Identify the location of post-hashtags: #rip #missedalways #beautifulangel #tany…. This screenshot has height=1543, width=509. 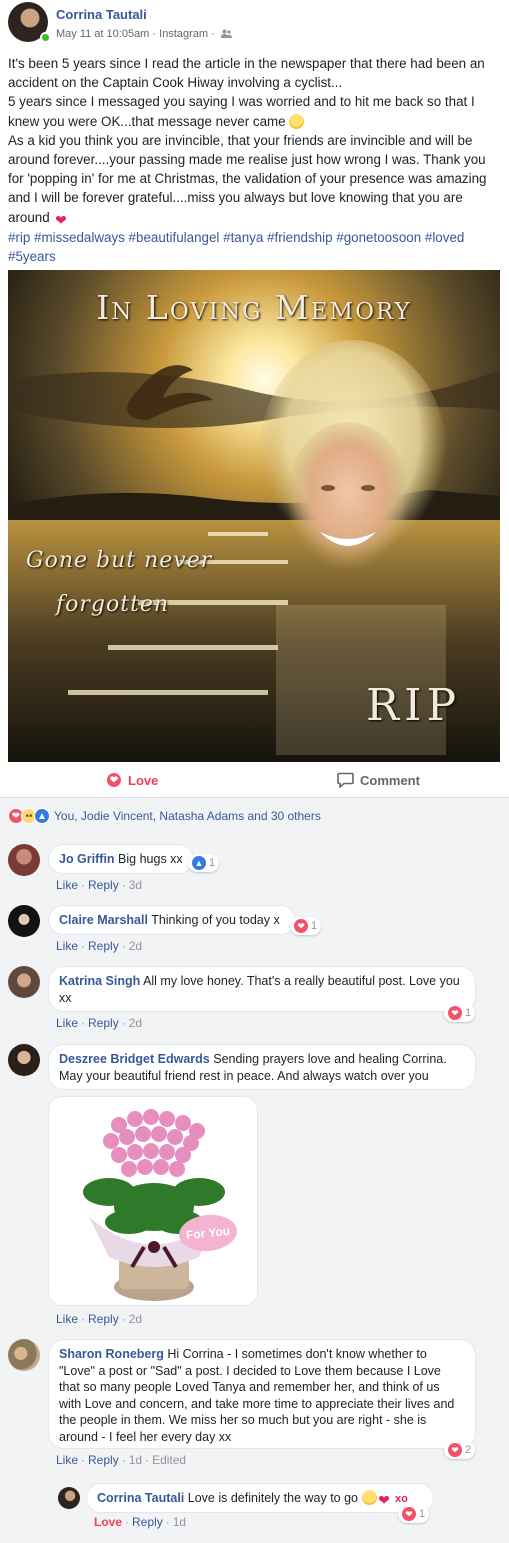
(254, 247).